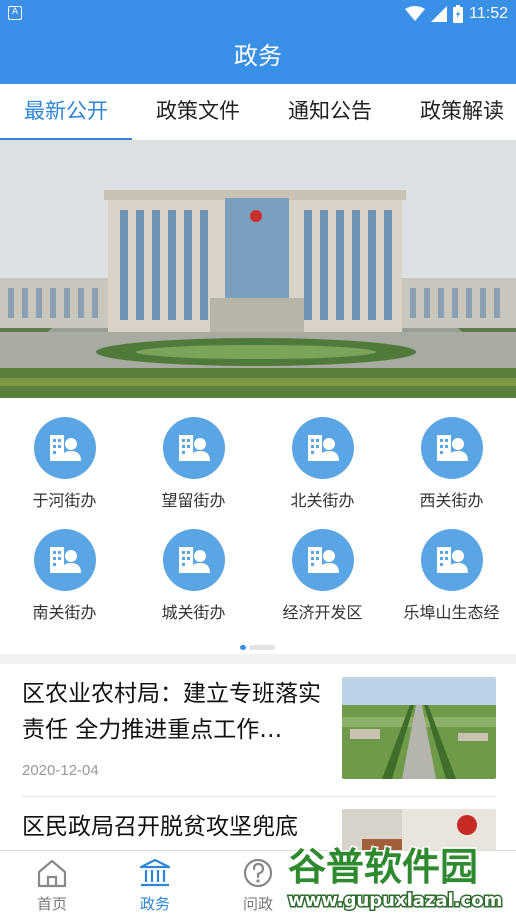  I want to click on nav-home: 首页, so click(52, 885).